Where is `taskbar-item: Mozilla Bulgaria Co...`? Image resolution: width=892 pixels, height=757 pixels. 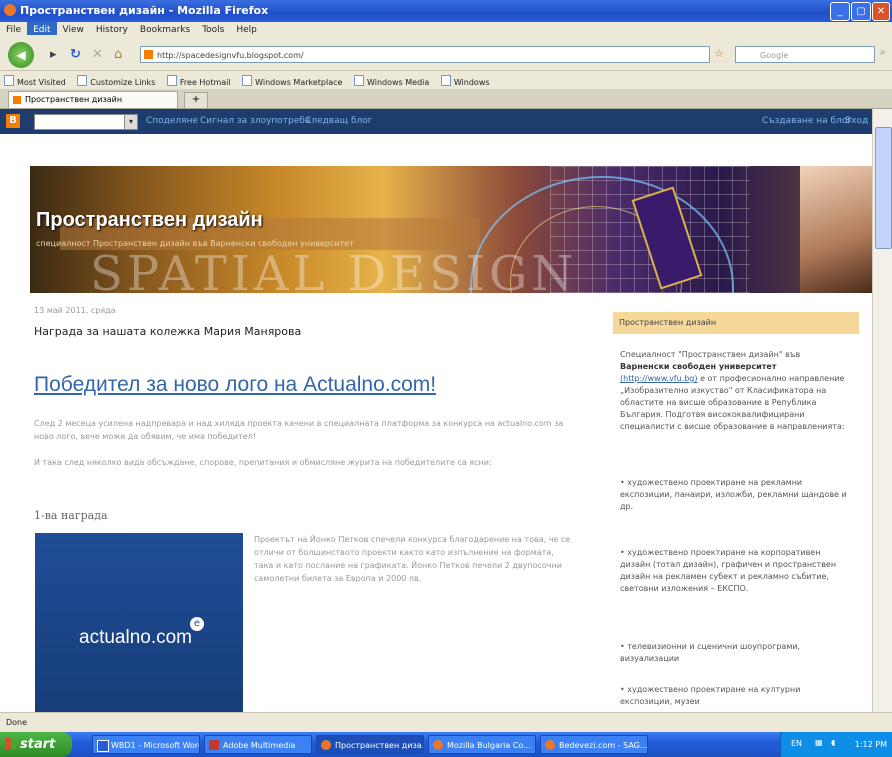 taskbar-item: Mozilla Bulgaria Co... is located at coordinates (482, 744).